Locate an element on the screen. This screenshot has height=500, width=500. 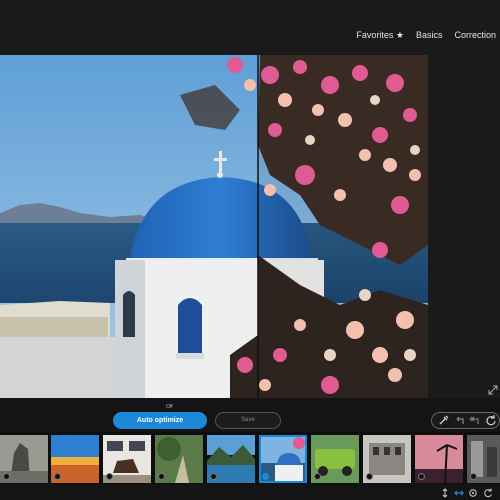
preset-hint-label: Off is located at coordinates (169, 407).